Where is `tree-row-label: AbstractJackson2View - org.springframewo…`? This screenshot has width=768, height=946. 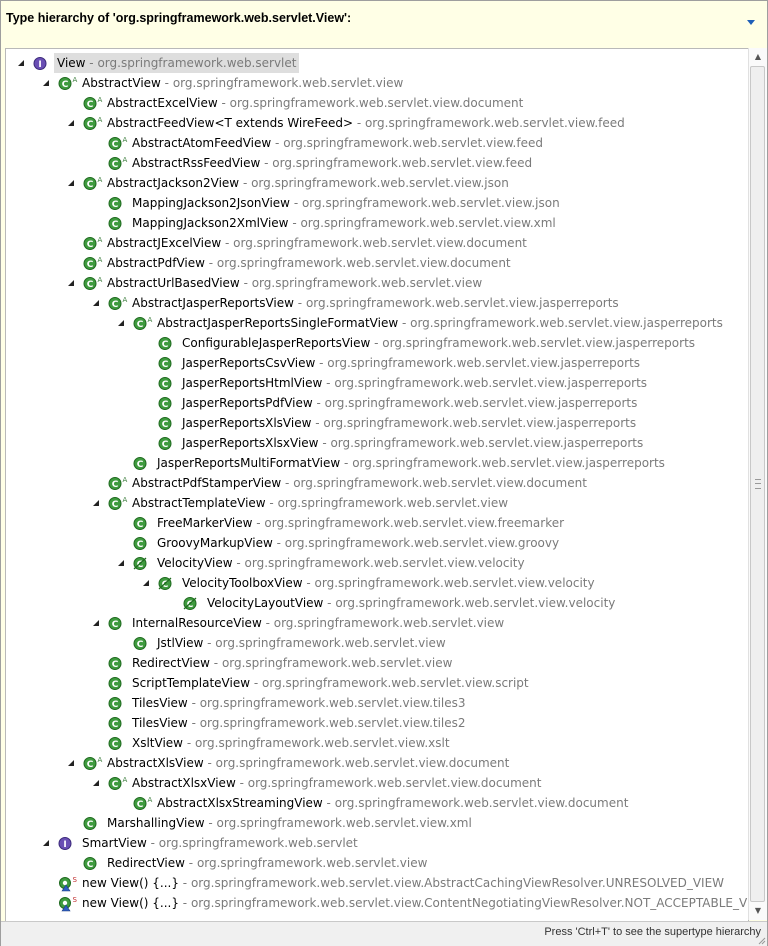
tree-row-label: AbstractJackson2View - org.springframewo… is located at coordinates (308, 183).